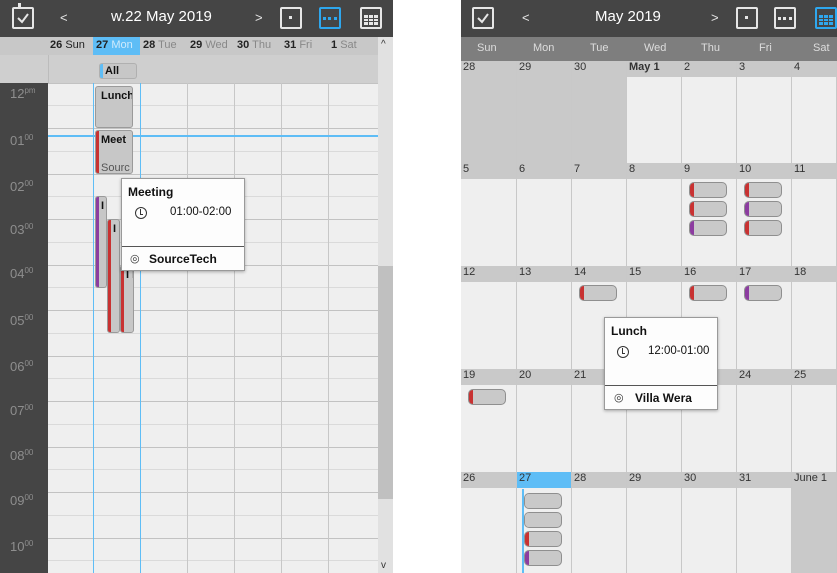  Describe the element at coordinates (385, 382) in the screenshot. I see `scroll-thumb` at that location.